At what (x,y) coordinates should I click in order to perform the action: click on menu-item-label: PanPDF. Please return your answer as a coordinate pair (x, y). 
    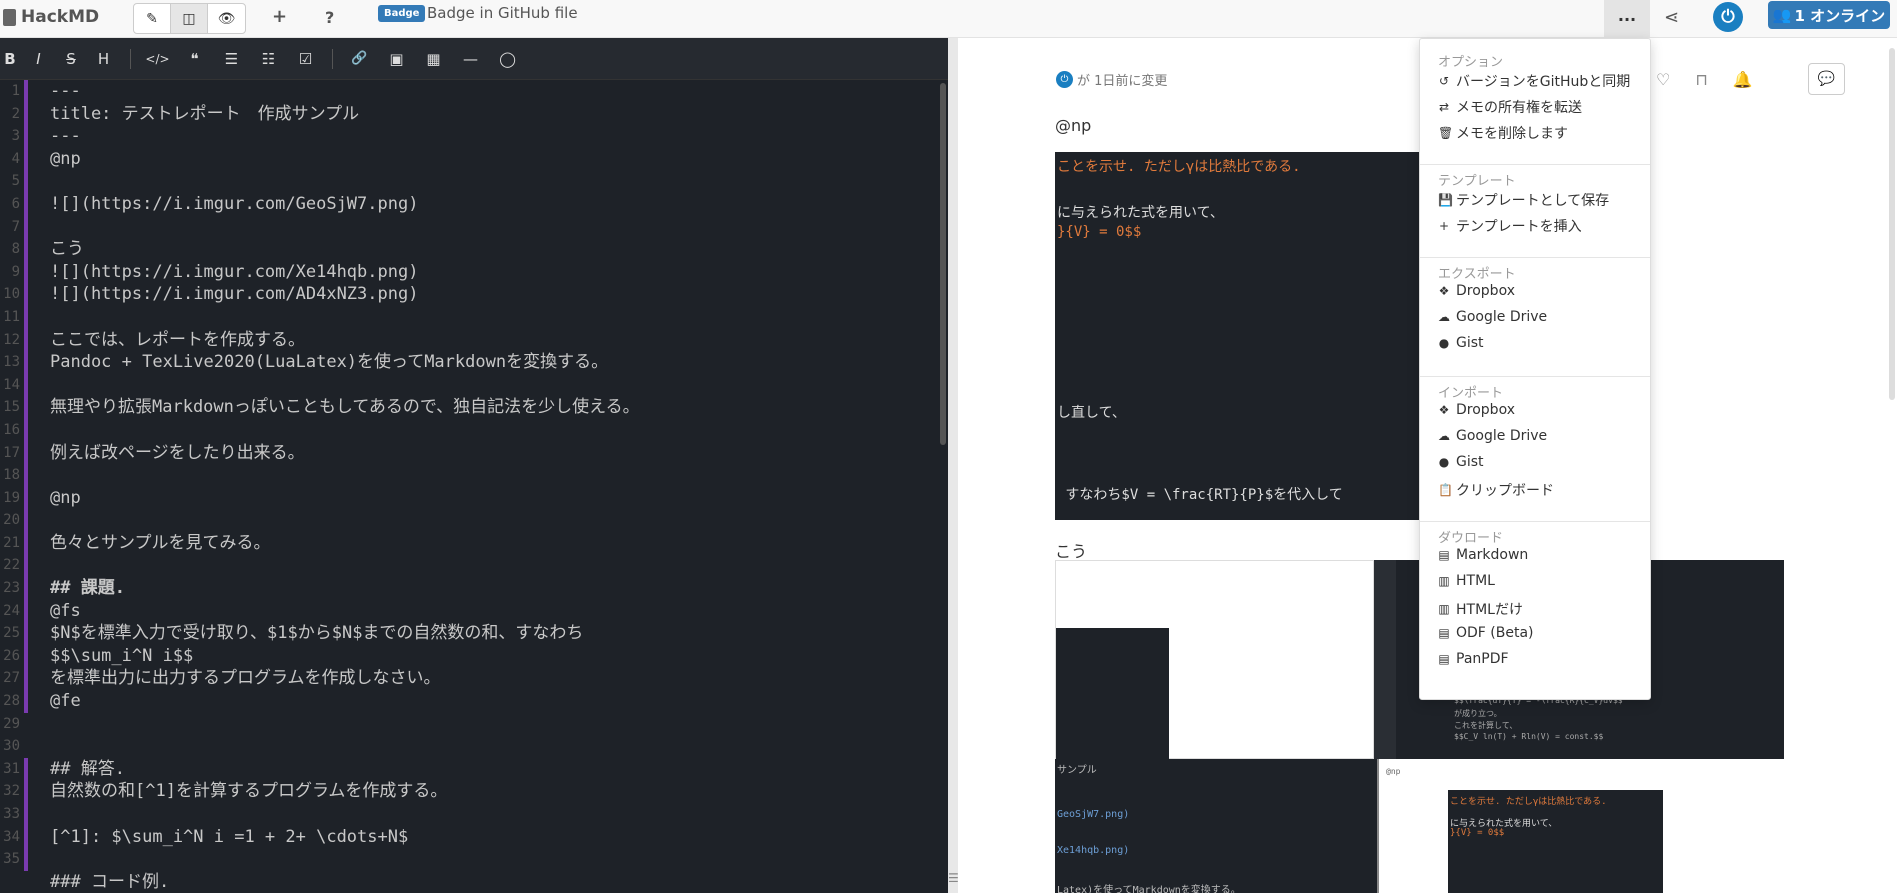
    Looking at the image, I should click on (1482, 659).